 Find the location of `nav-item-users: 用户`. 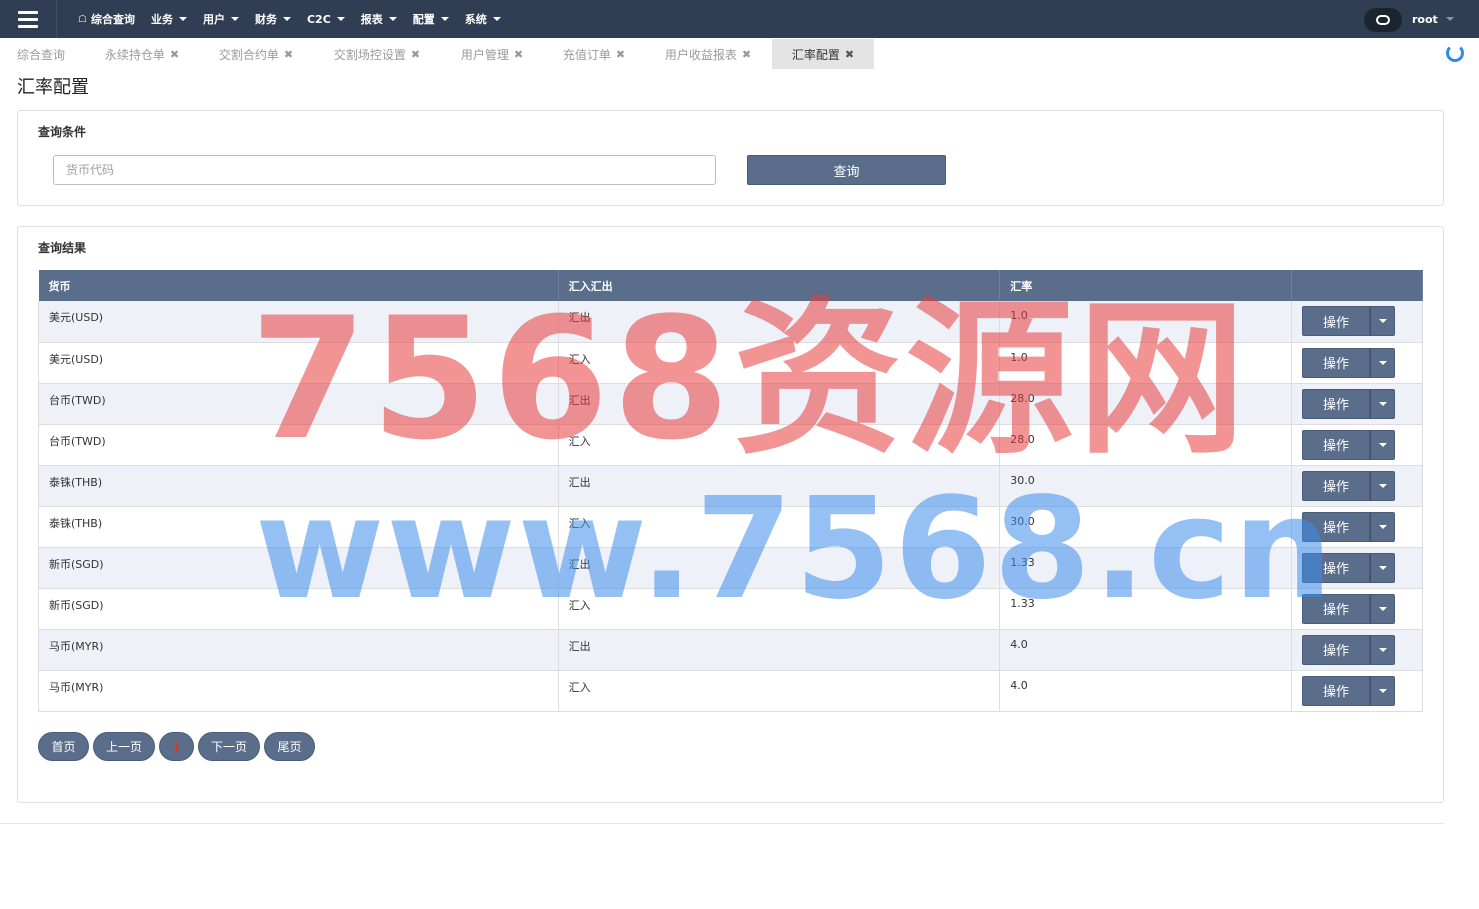

nav-item-users: 用户 is located at coordinates (221, 19).